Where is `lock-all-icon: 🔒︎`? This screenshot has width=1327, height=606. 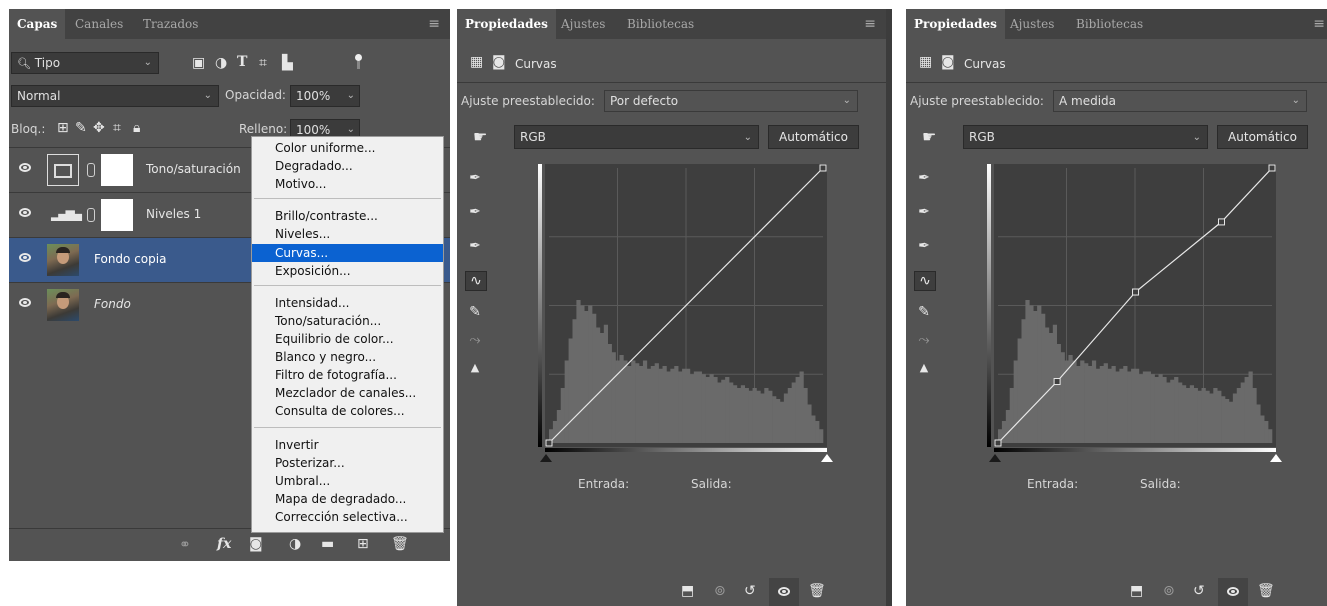
lock-all-icon: 🔒︎ is located at coordinates (136, 128).